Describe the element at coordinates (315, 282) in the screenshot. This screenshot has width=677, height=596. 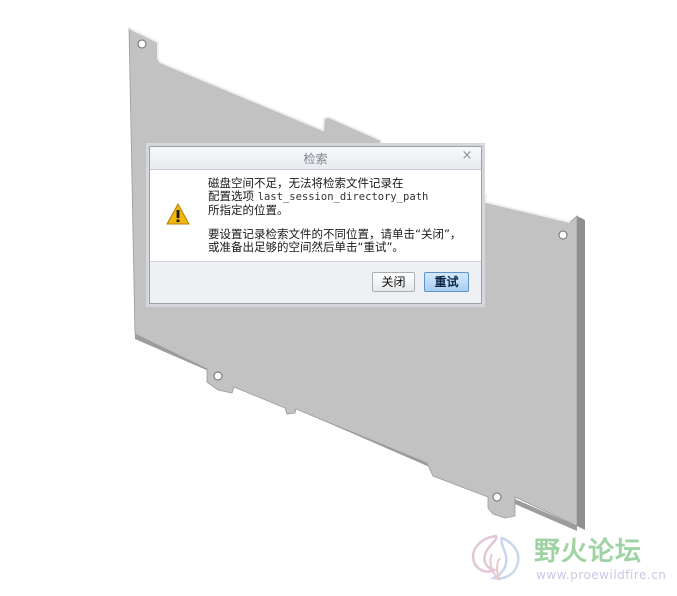
I see `dialog-footer: 关闭 重试` at that location.